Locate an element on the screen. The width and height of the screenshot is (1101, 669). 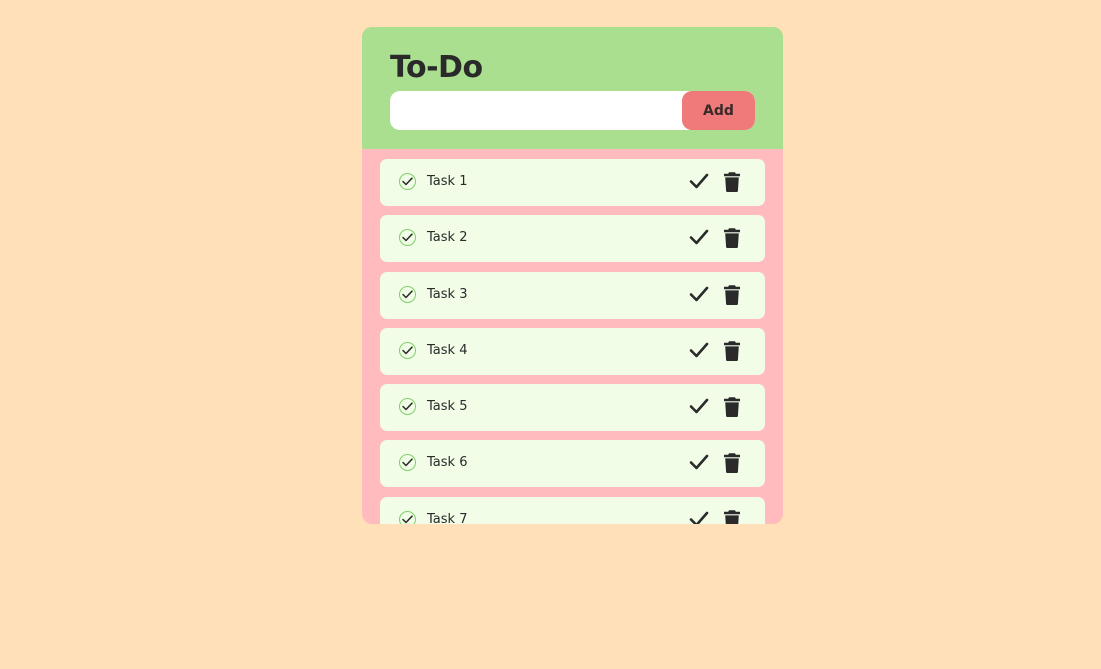
task-item: Task 2 is located at coordinates (572, 239).